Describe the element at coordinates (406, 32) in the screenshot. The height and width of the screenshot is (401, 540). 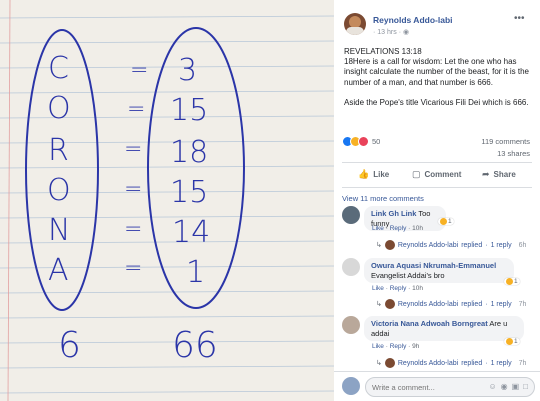
I see `globe-icon: ◉` at that location.